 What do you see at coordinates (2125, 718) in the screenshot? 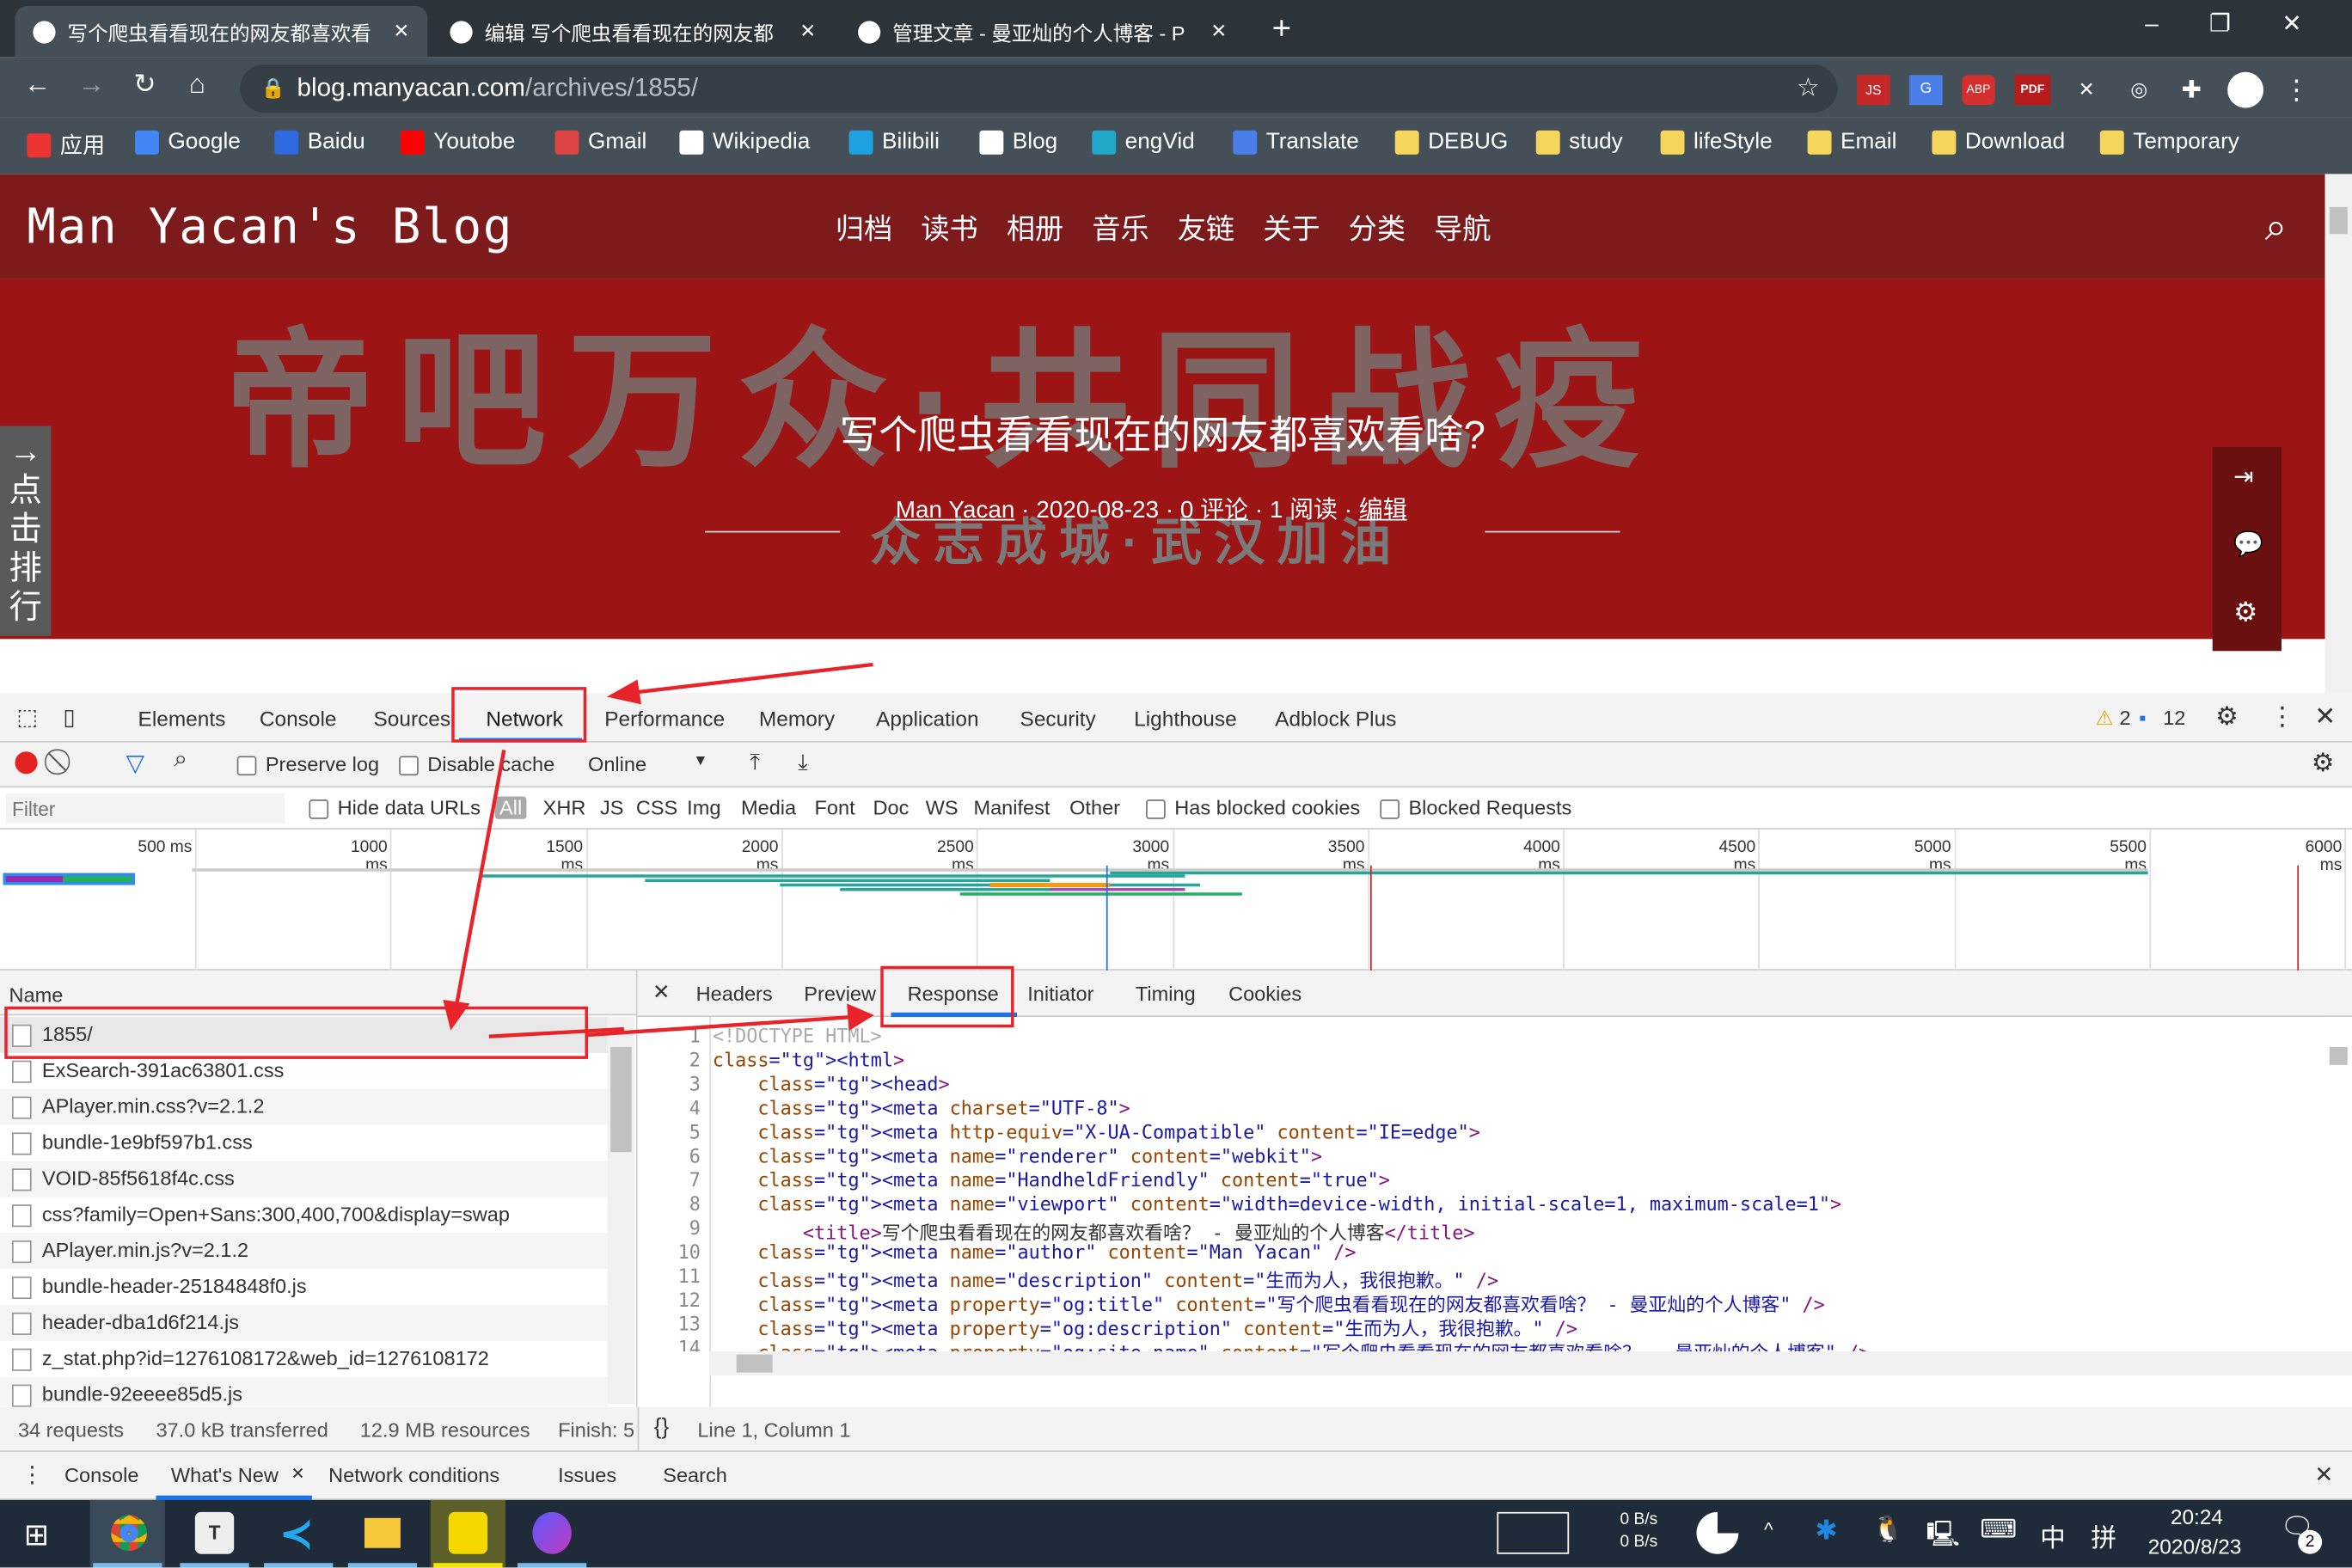
I see `warning-count: 2` at bounding box center [2125, 718].